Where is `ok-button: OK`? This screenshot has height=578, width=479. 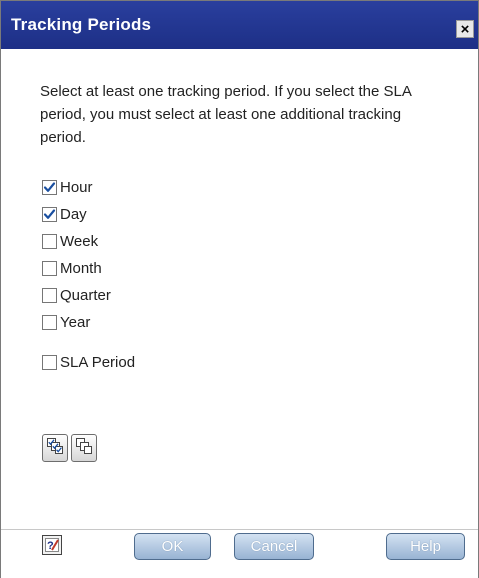
ok-button: OK is located at coordinates (172, 546).